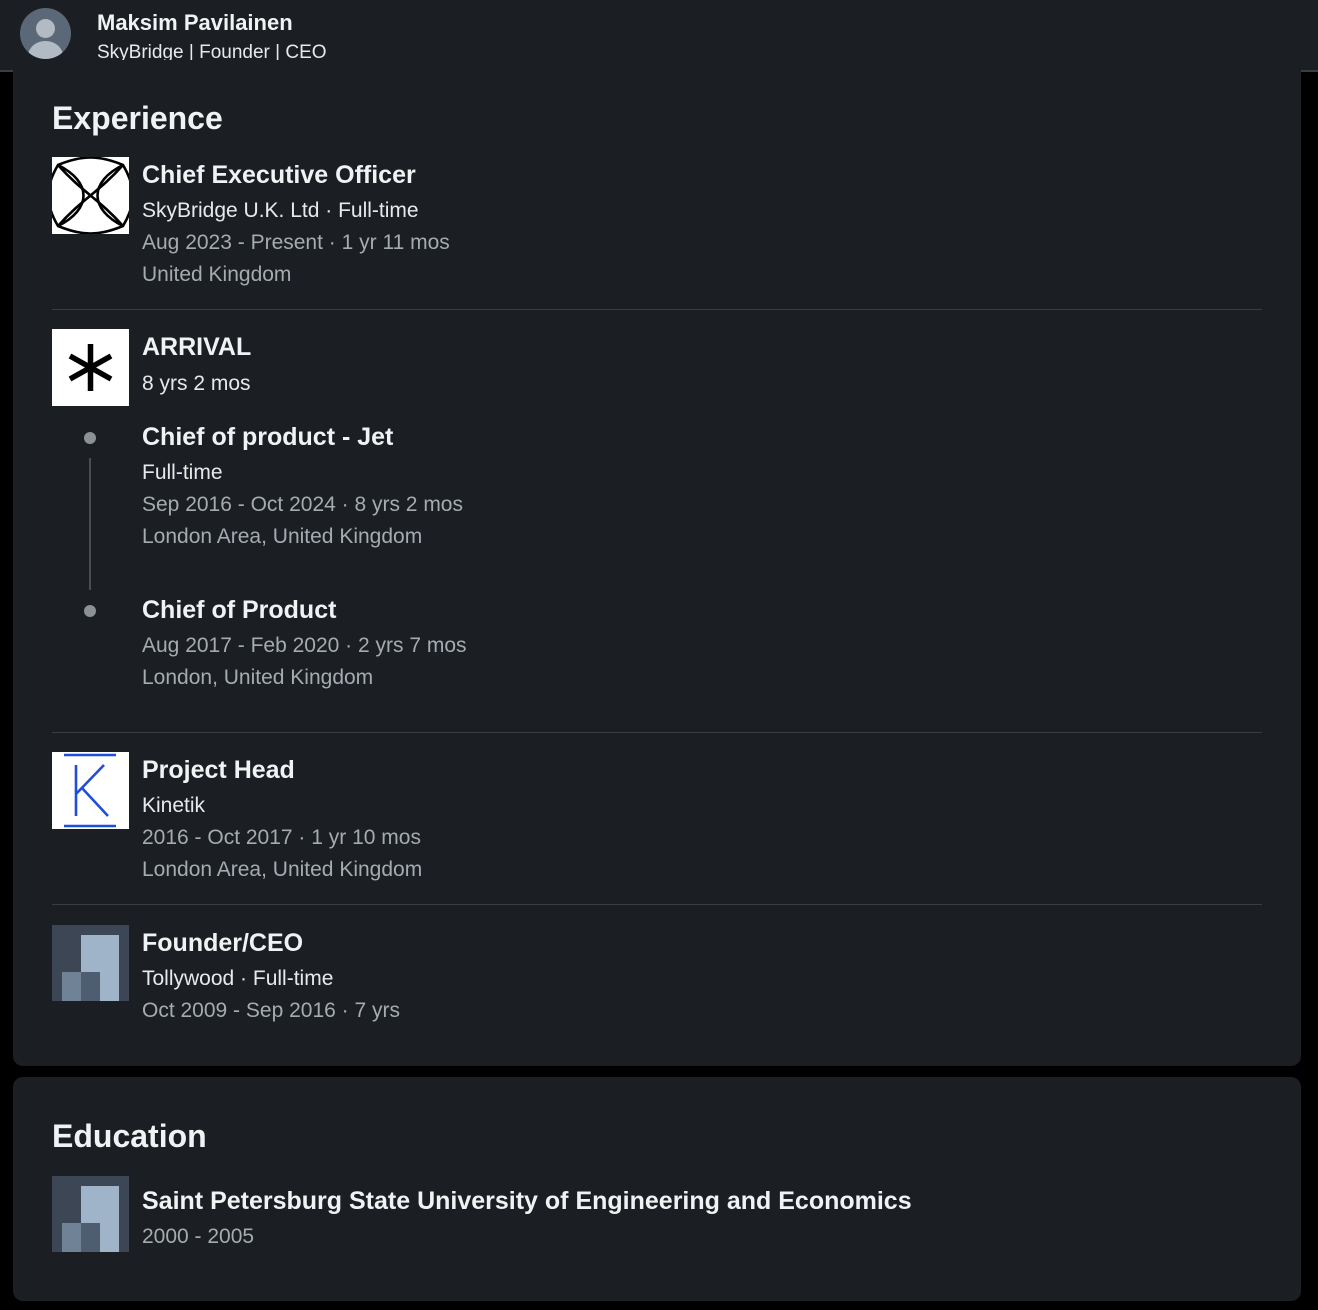 The height and width of the screenshot is (1310, 1318). Describe the element at coordinates (238, 978) in the screenshot. I see `company-name: Tollywood · Full-time` at that location.